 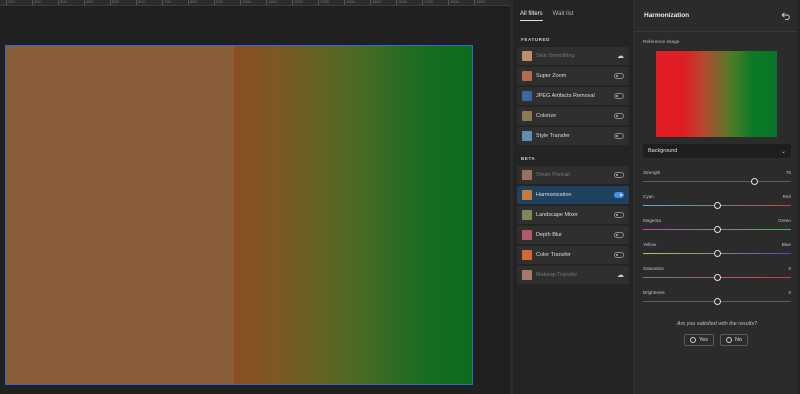 What do you see at coordinates (717, 244) in the screenshot?
I see `yellow-blue-labels: Yellow Blue` at bounding box center [717, 244].